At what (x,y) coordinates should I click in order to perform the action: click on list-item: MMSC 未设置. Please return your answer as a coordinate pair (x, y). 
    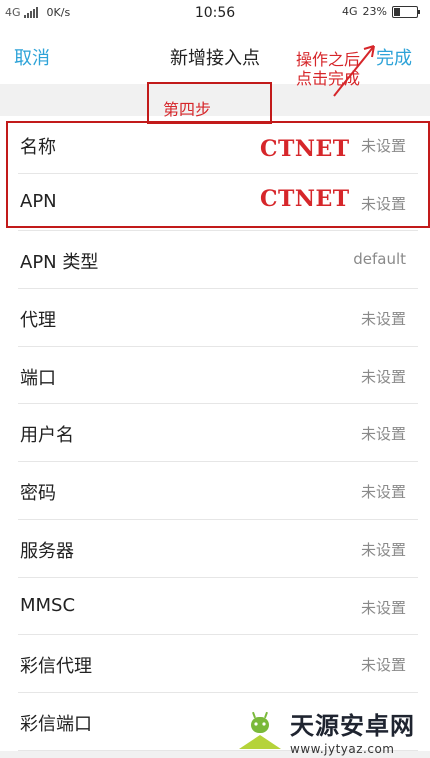
    Looking at the image, I should click on (215, 607).